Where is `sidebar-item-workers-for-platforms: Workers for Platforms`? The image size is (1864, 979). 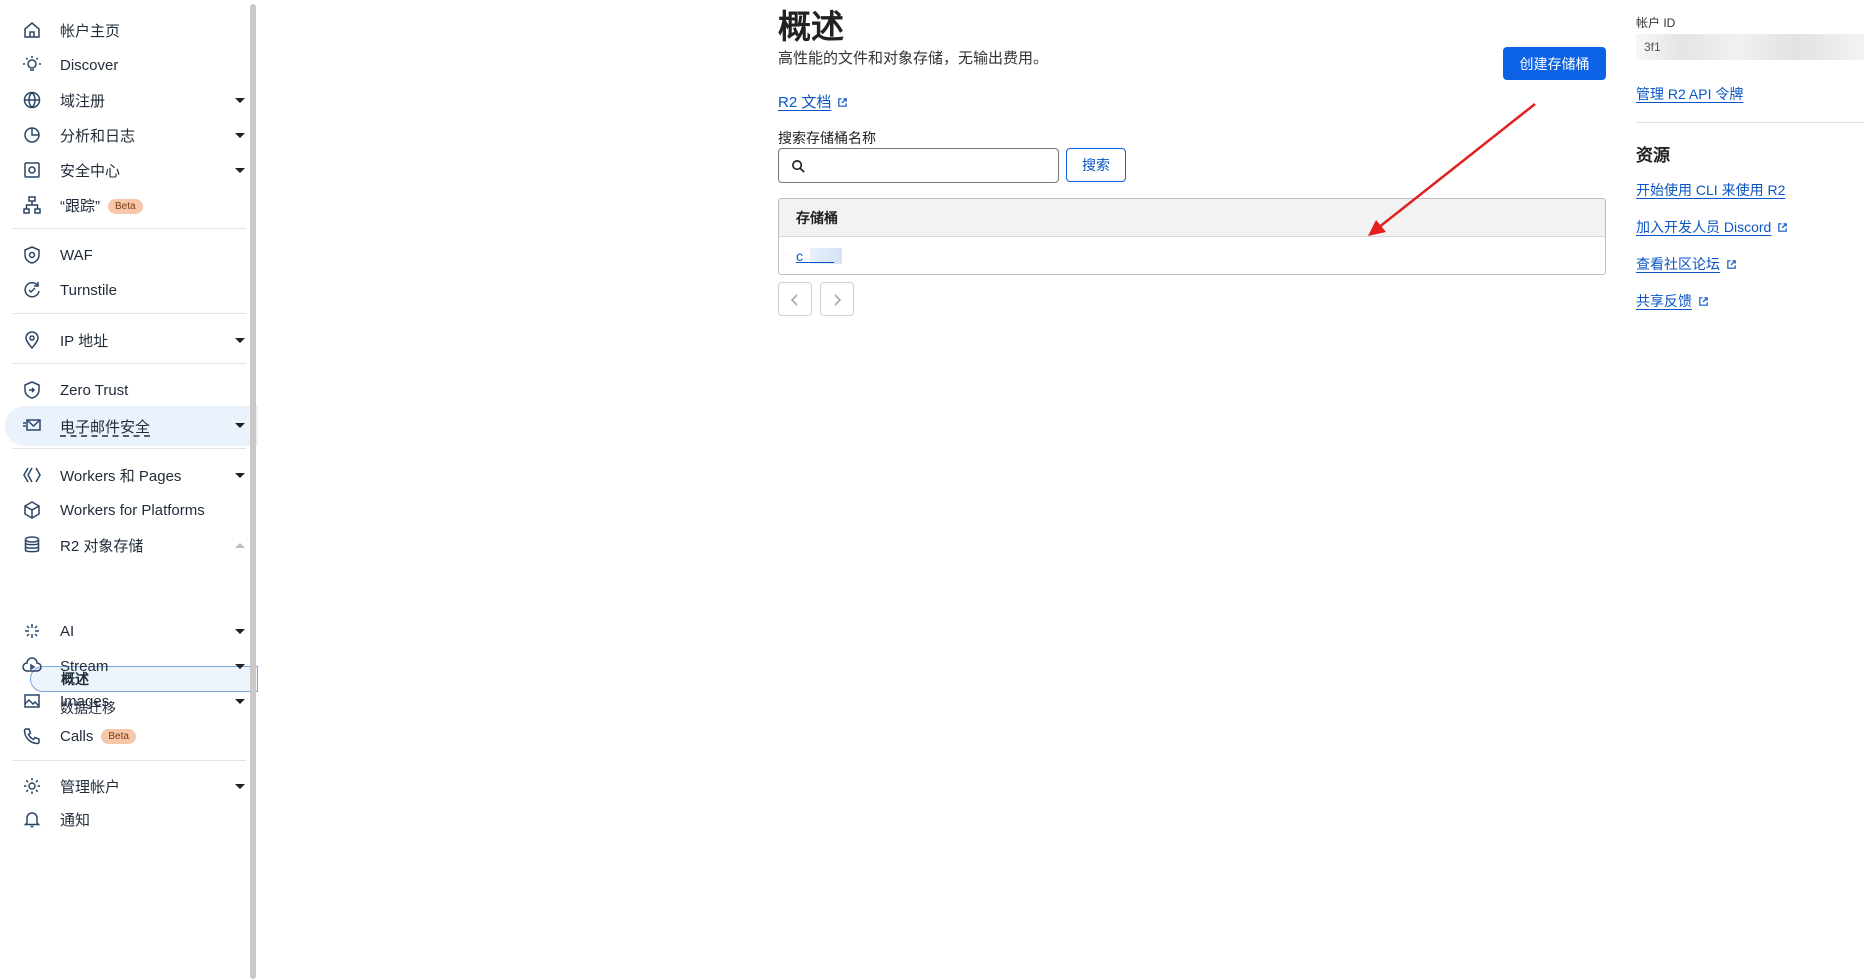 sidebar-item-workers-for-platforms: Workers for Platforms is located at coordinates (125, 510).